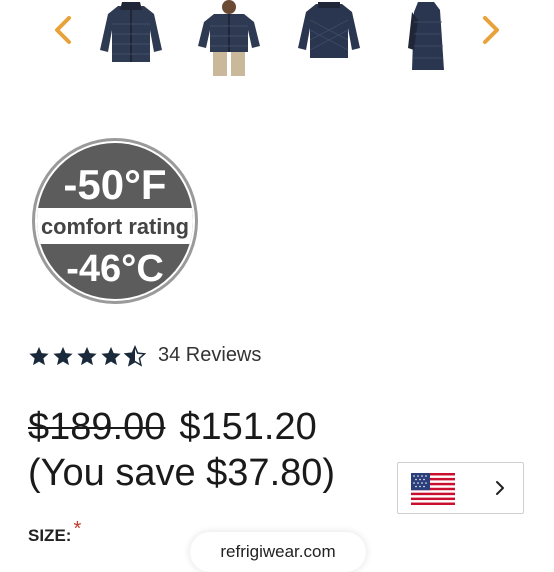 This screenshot has width=554, height=572. Describe the element at coordinates (172, 427) in the screenshot. I see `price-row: $189.00 $151.20` at that location.